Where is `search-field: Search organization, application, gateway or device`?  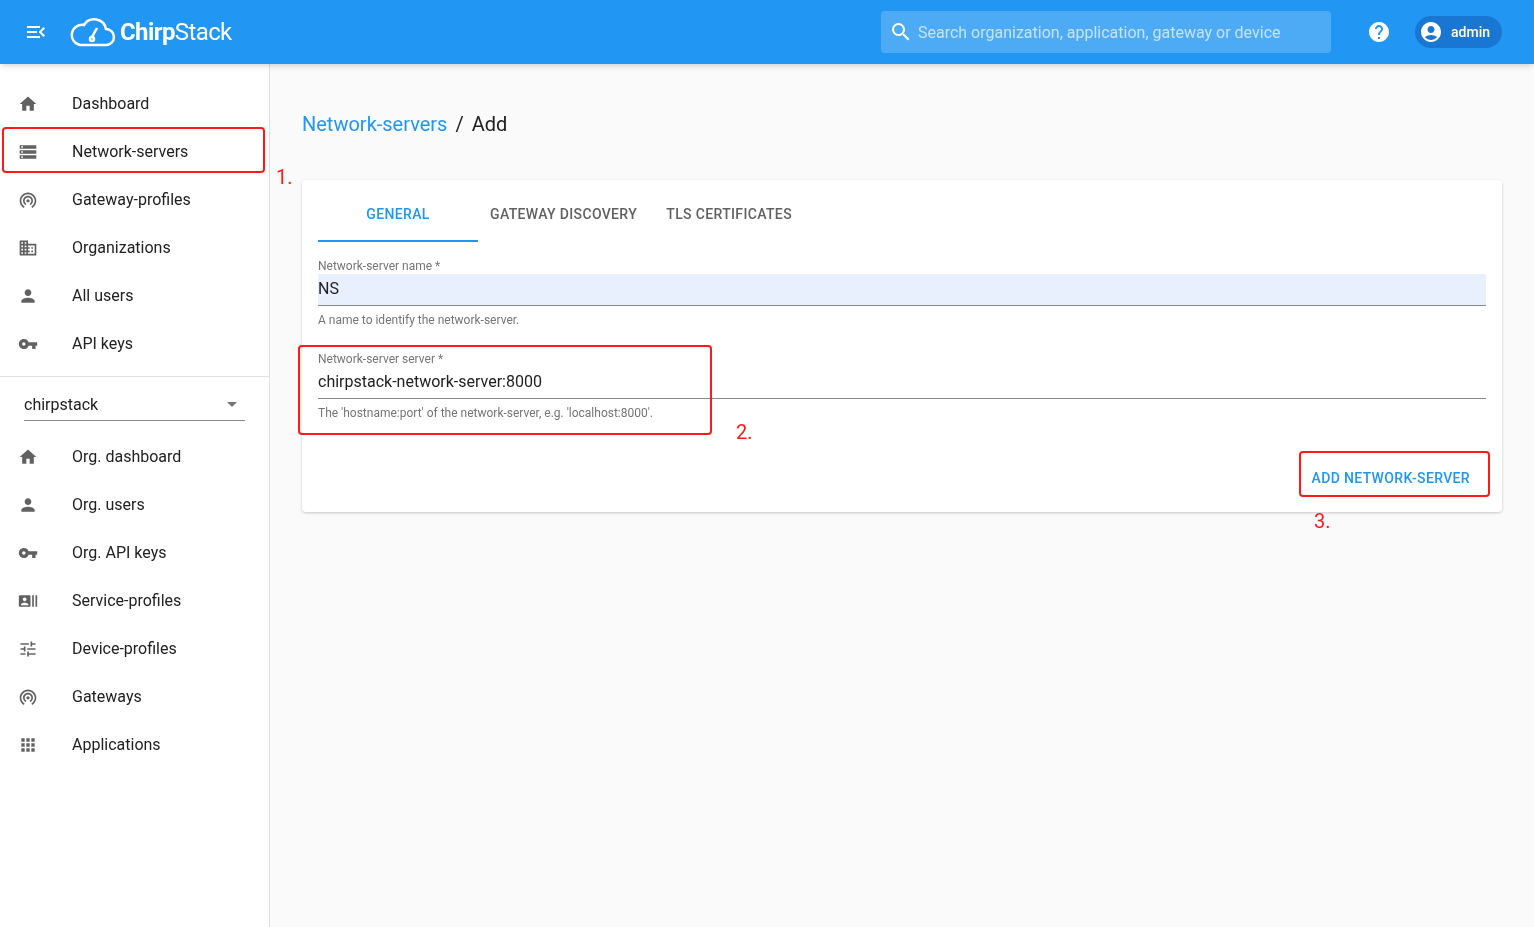
search-field: Search organization, application, gateway or device is located at coordinates (1106, 32).